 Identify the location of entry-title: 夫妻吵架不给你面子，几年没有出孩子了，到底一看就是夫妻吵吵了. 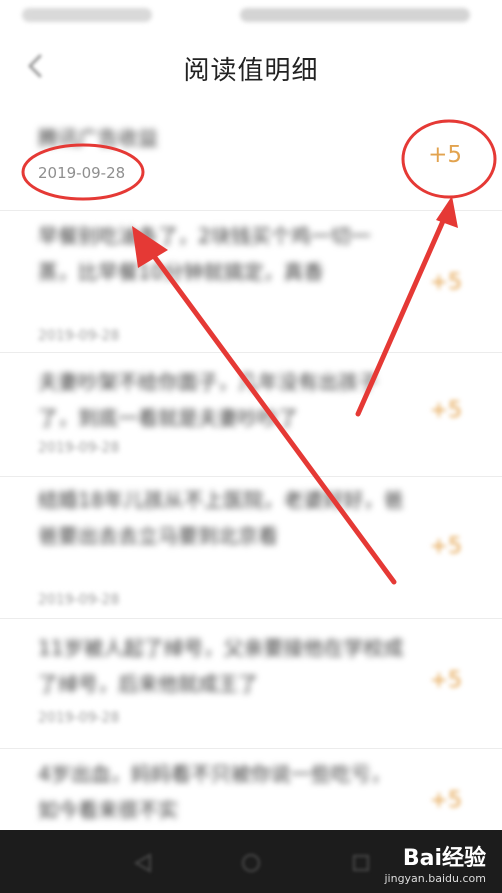
(208, 400).